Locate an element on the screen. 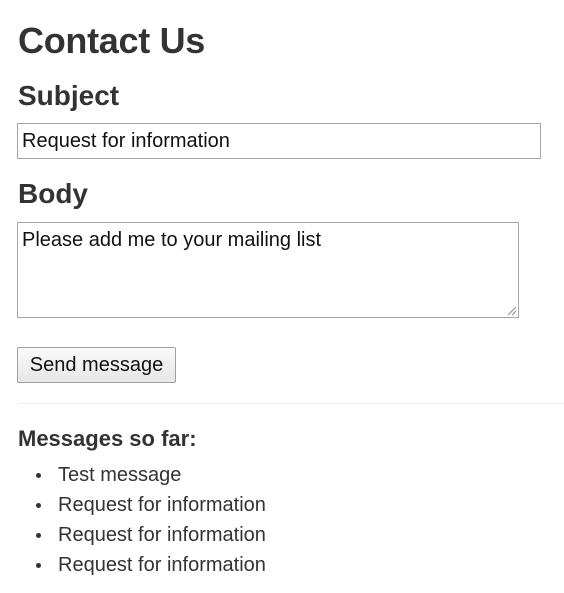 This screenshot has height=593, width=564. subject-input is located at coordinates (279, 141).